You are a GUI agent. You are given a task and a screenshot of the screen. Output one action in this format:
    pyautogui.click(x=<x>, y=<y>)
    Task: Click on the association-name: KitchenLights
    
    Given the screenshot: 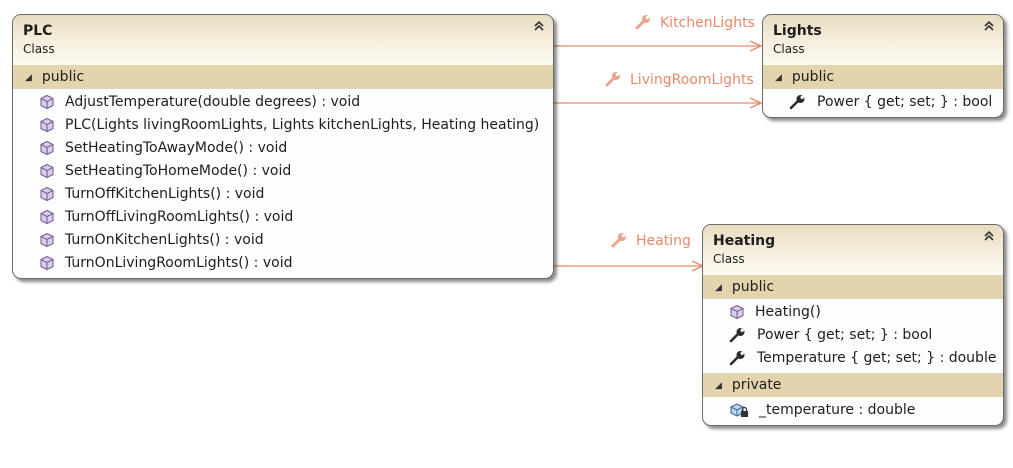 What is the action you would take?
    pyautogui.click(x=707, y=23)
    